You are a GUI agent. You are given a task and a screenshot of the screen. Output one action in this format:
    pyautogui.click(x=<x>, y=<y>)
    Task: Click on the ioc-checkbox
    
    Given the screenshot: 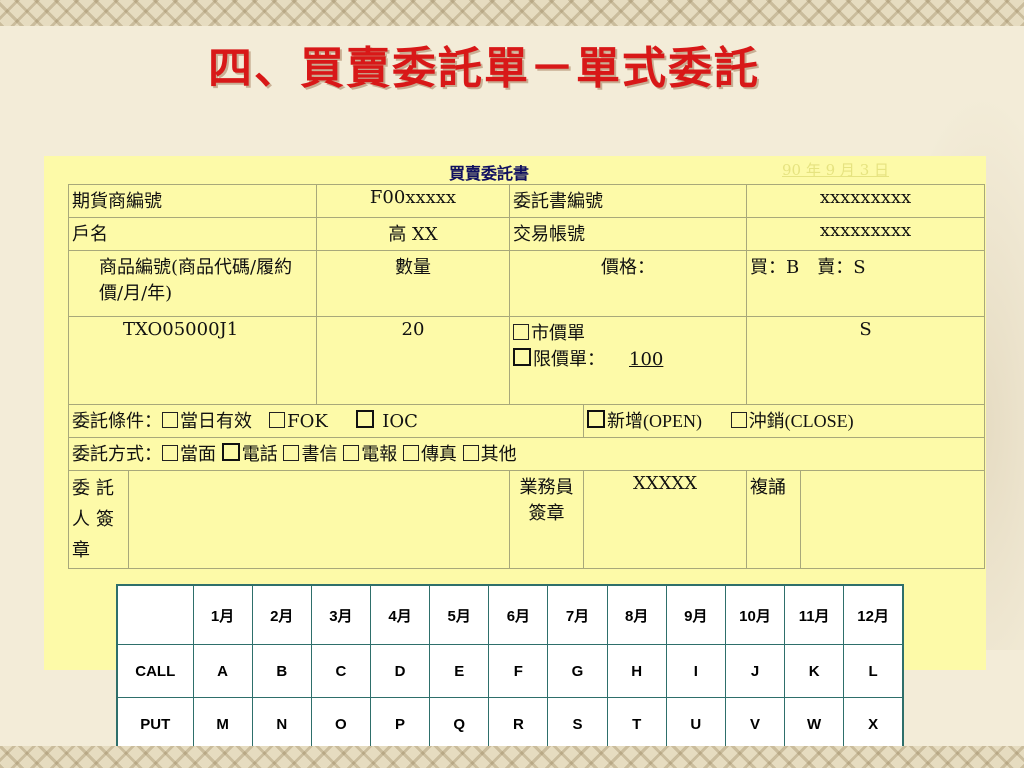 What is the action you would take?
    pyautogui.click(x=365, y=419)
    